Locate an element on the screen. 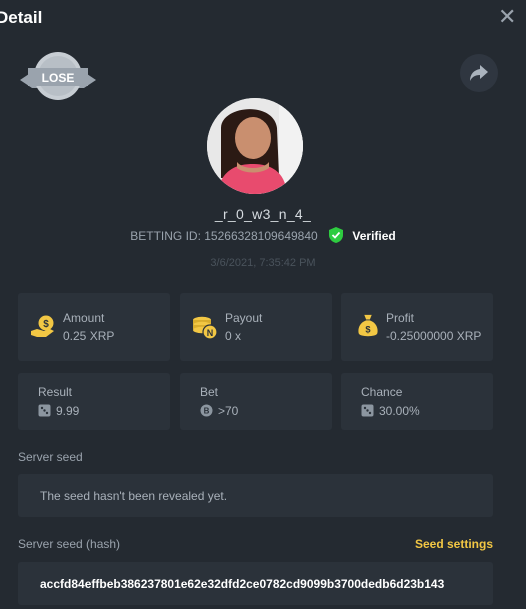 The width and height of the screenshot is (526, 609). share-button is located at coordinates (479, 73).